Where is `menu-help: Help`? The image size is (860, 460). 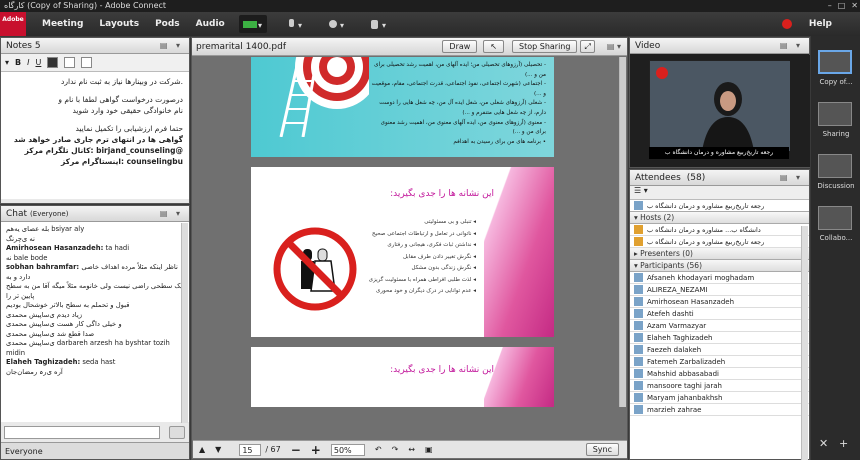
menu-help: Help is located at coordinates (820, 24).